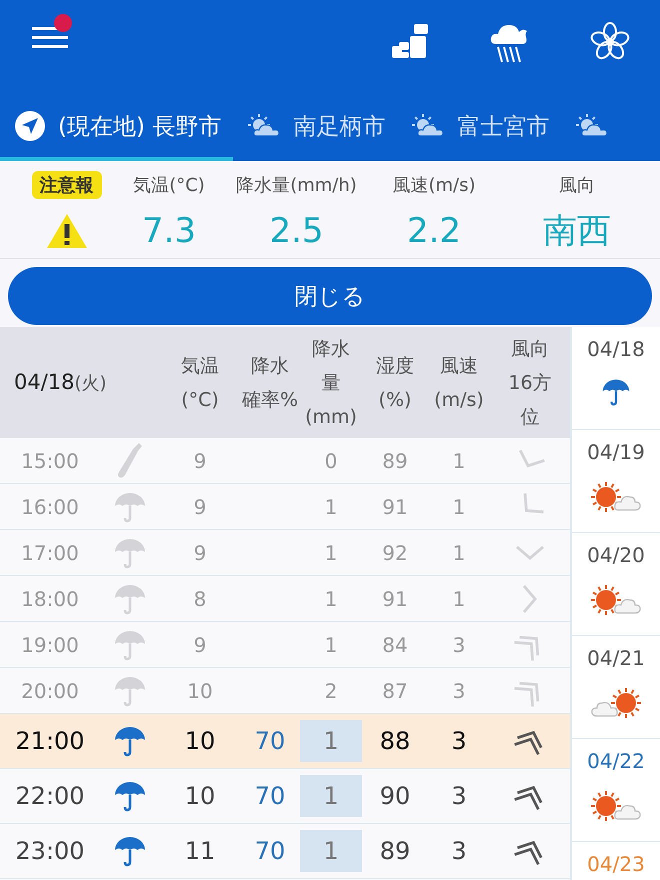 The height and width of the screenshot is (880, 660). Describe the element at coordinates (577, 185) in the screenshot. I see `weather-label: 風向` at that location.